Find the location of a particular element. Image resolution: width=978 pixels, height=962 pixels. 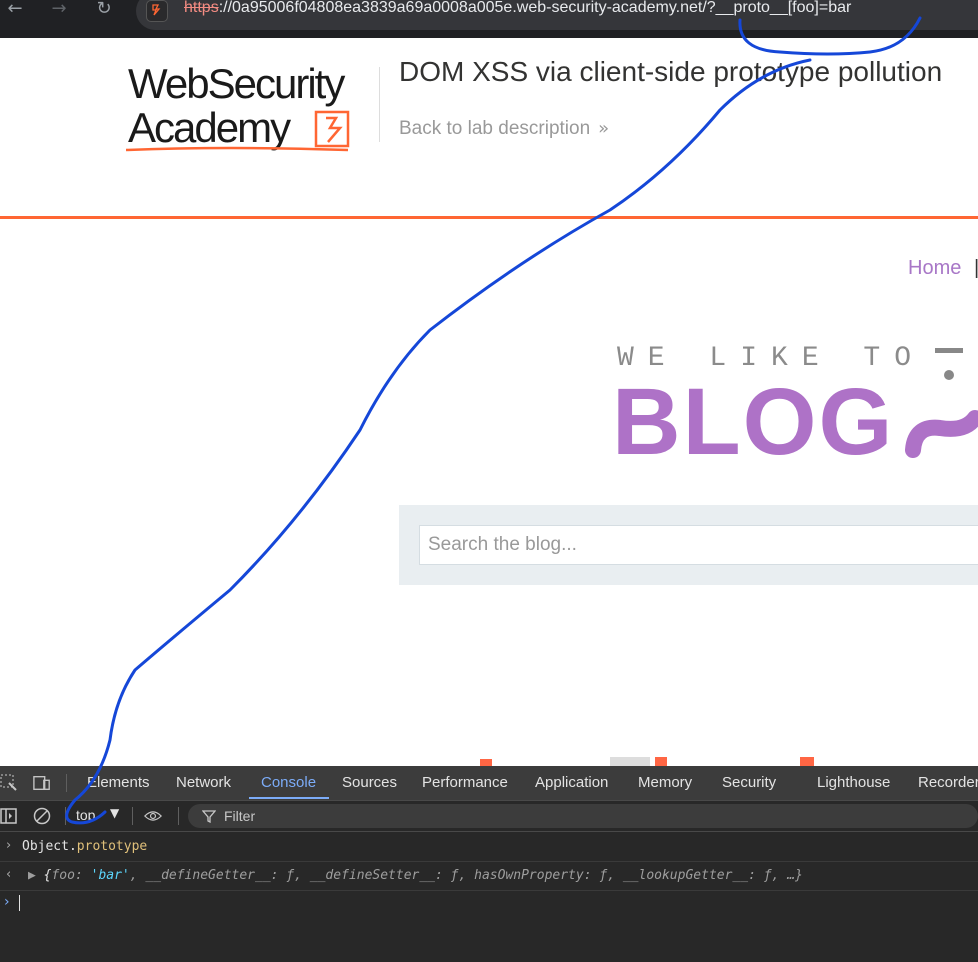

expand-triangle-icon: ▶ is located at coordinates (36, 875).